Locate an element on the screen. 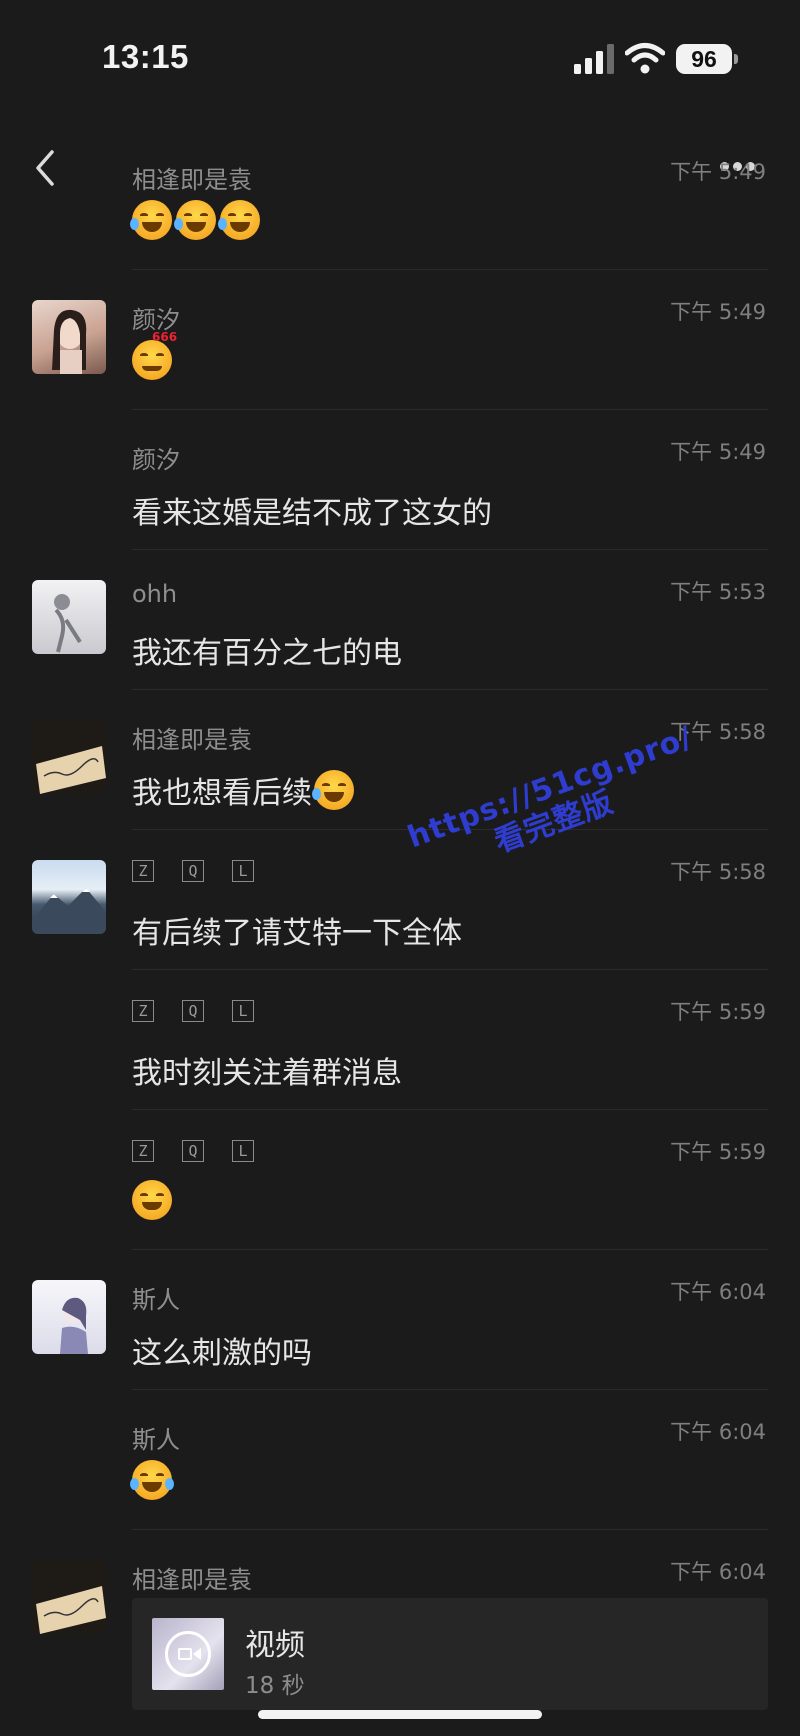 The height and width of the screenshot is (1736, 800). video-message-card: 视频 18 秒 is located at coordinates (450, 1654).